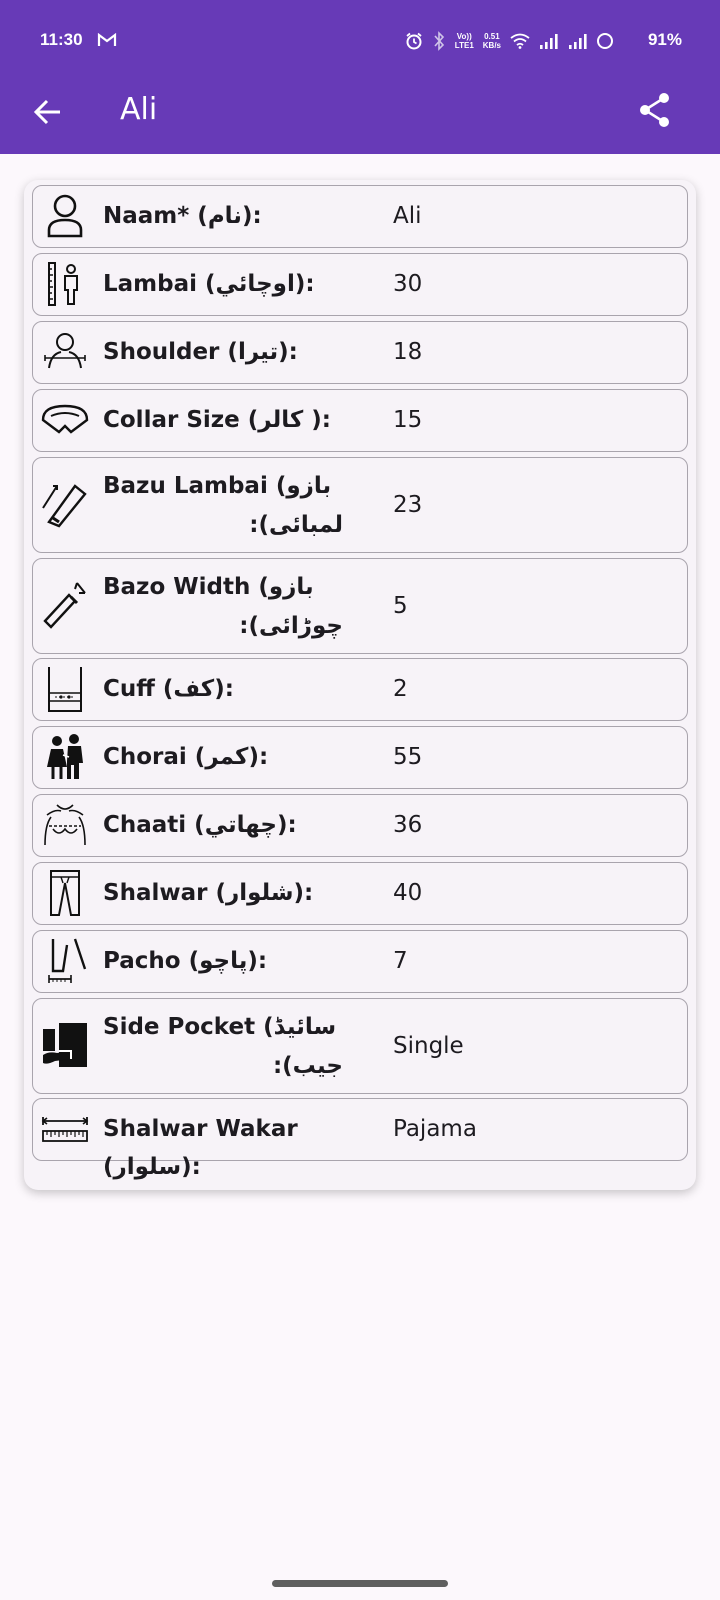 The width and height of the screenshot is (720, 1600). Describe the element at coordinates (408, 284) in the screenshot. I see `field-value: 30` at that location.